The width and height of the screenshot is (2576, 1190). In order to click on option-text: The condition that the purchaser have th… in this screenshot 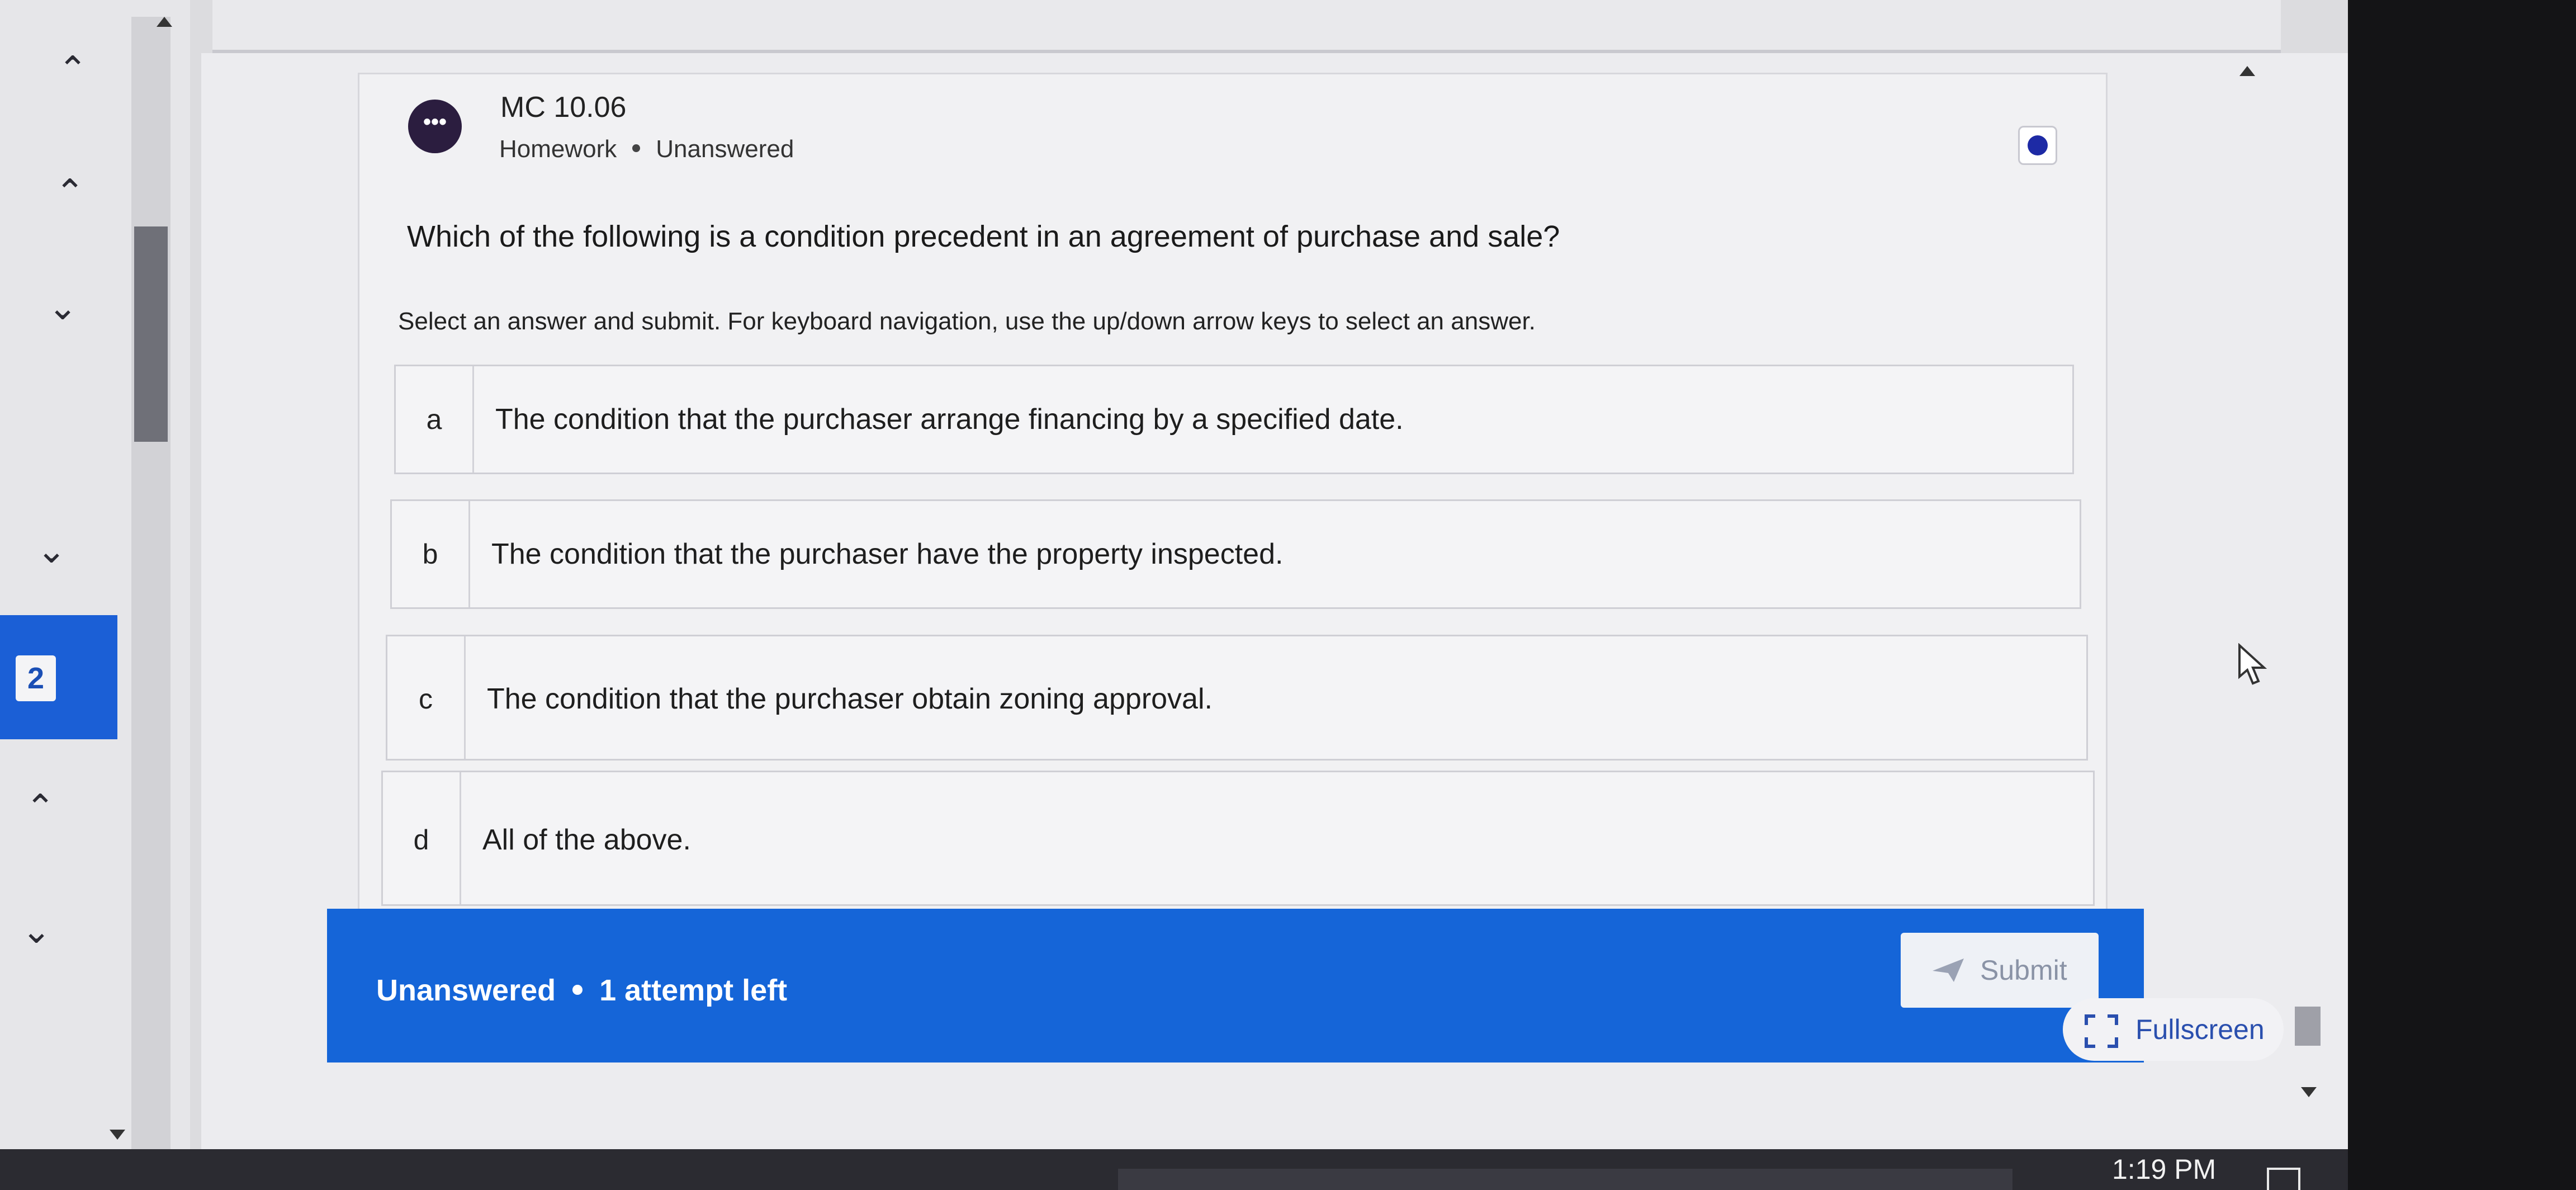, I will do `click(887, 554)`.